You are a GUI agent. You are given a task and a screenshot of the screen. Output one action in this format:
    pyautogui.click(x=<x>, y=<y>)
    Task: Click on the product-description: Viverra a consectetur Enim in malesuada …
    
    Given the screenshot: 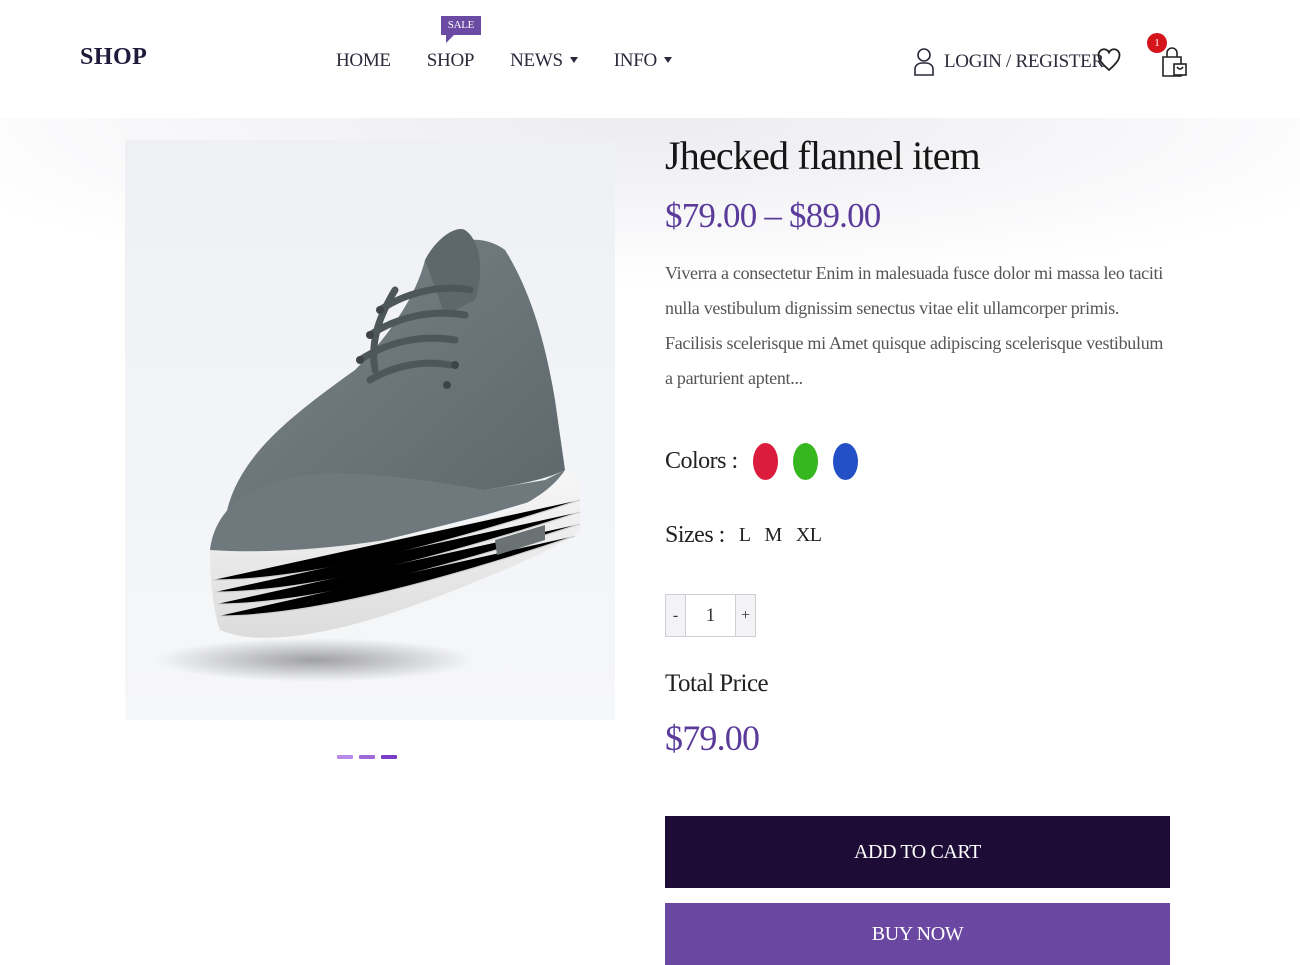 What is the action you would take?
    pyautogui.click(x=914, y=325)
    